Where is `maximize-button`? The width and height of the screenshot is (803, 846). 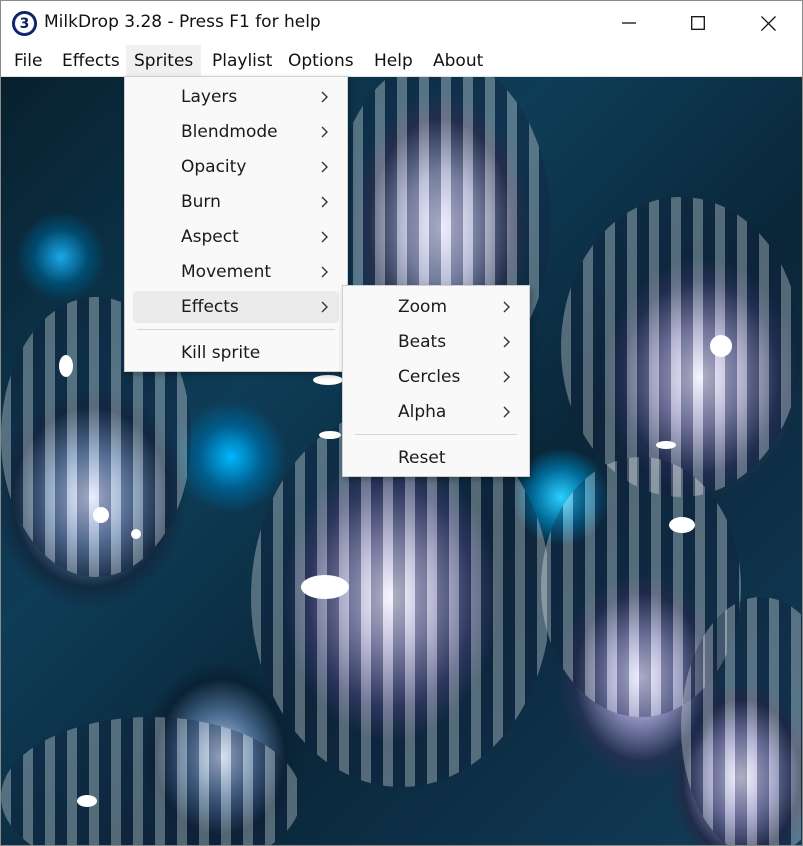 maximize-button is located at coordinates (698, 23).